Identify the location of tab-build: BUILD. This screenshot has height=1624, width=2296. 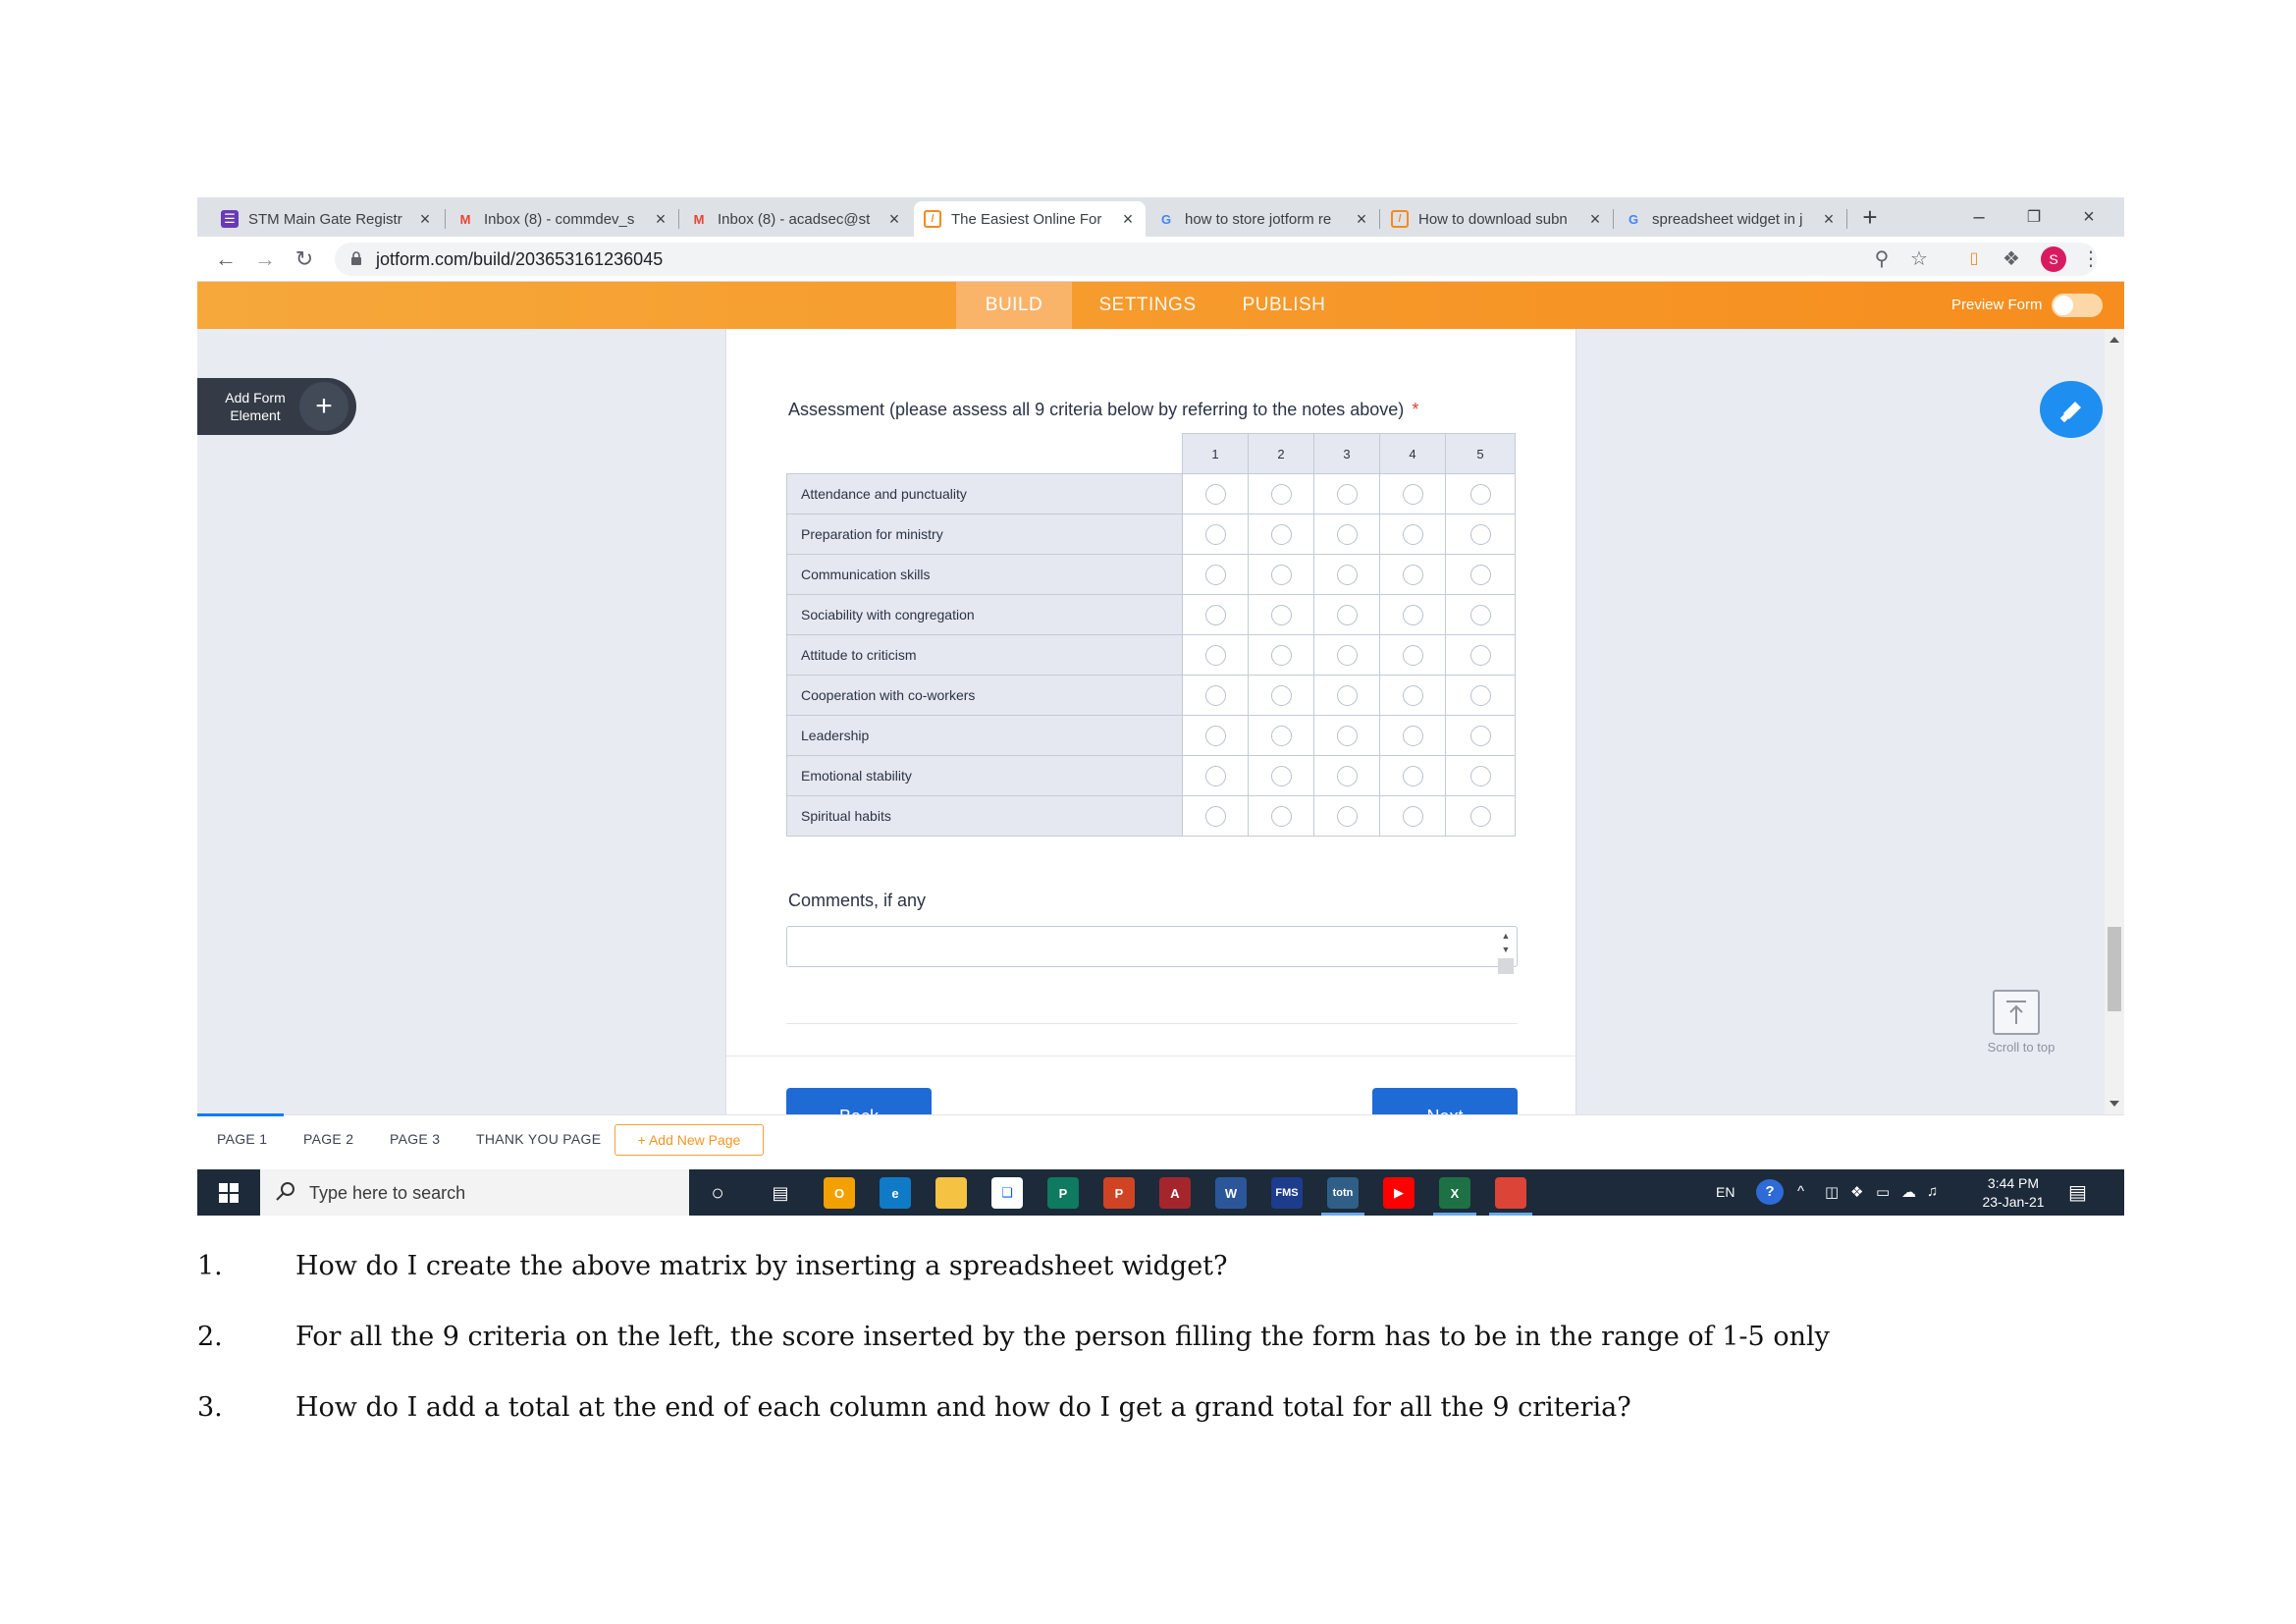
(1014, 305).